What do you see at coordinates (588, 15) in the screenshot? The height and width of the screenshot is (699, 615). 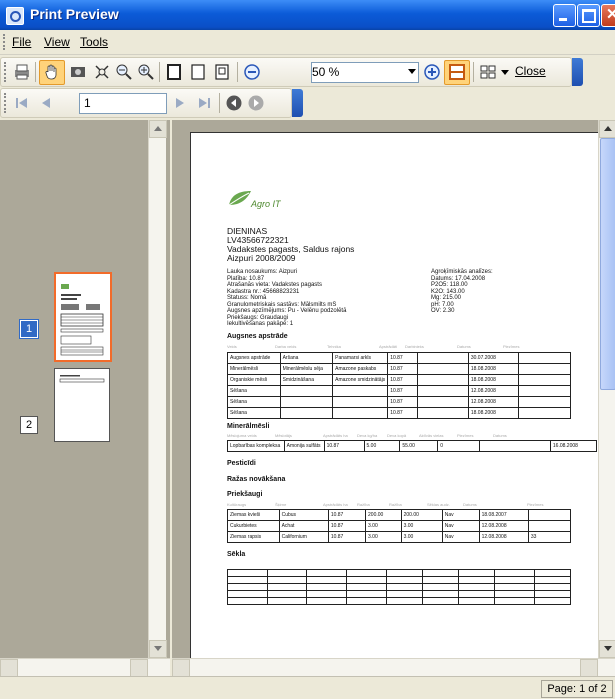 I see `maximize-button` at bounding box center [588, 15].